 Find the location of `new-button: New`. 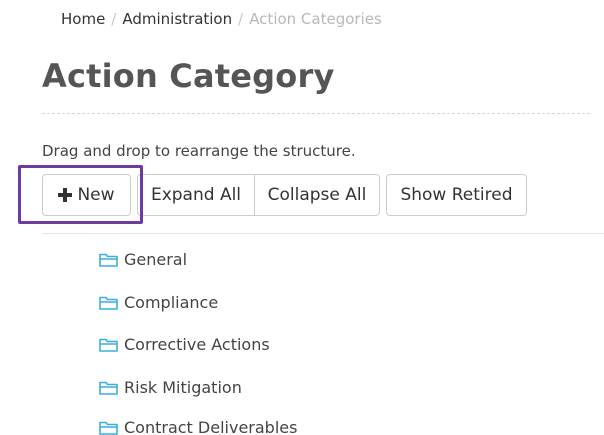

new-button: New is located at coordinates (86, 195).